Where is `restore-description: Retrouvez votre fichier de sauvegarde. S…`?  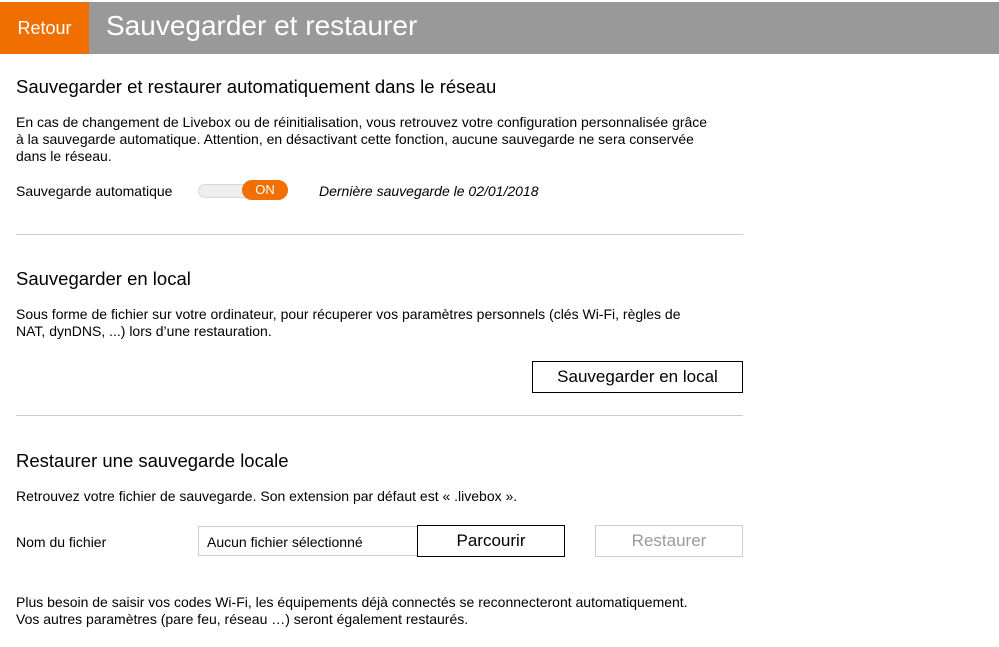
restore-description: Retrouvez votre fichier de sauvegarde. S… is located at coordinates (267, 496).